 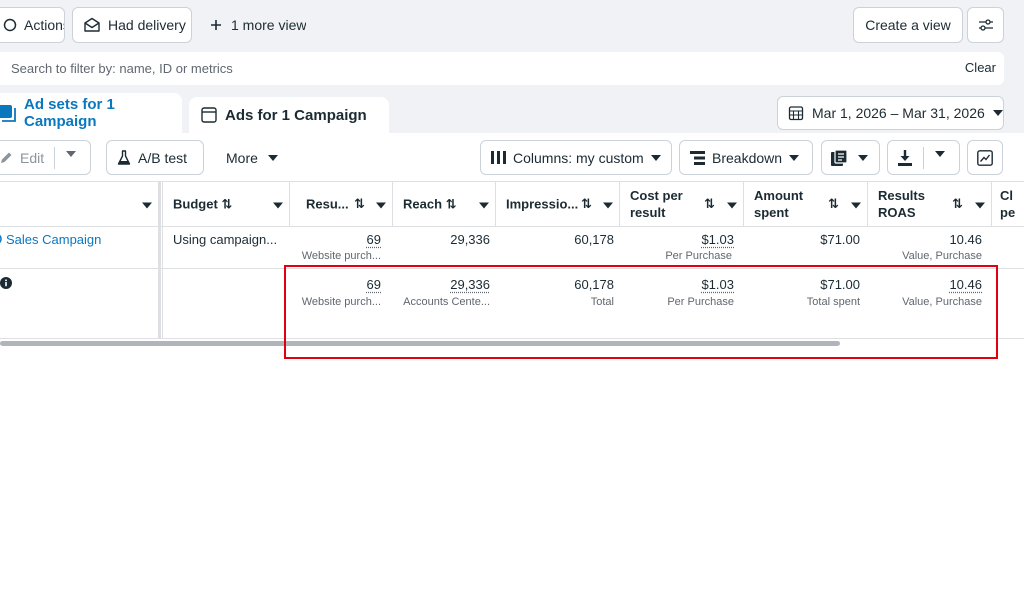 I want to click on had-delivery-label: Had delivery, so click(x=147, y=25).